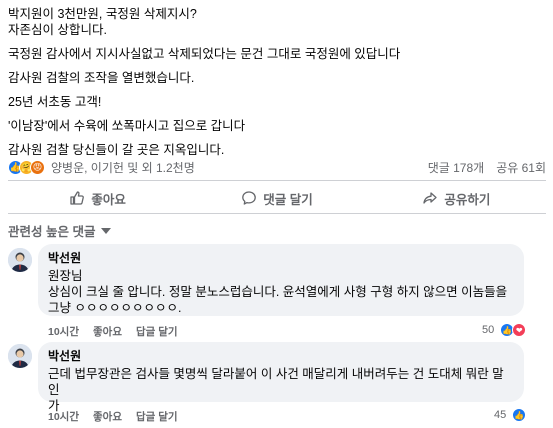 The height and width of the screenshot is (428, 553). I want to click on reaction-count-number: 50, so click(488, 330).